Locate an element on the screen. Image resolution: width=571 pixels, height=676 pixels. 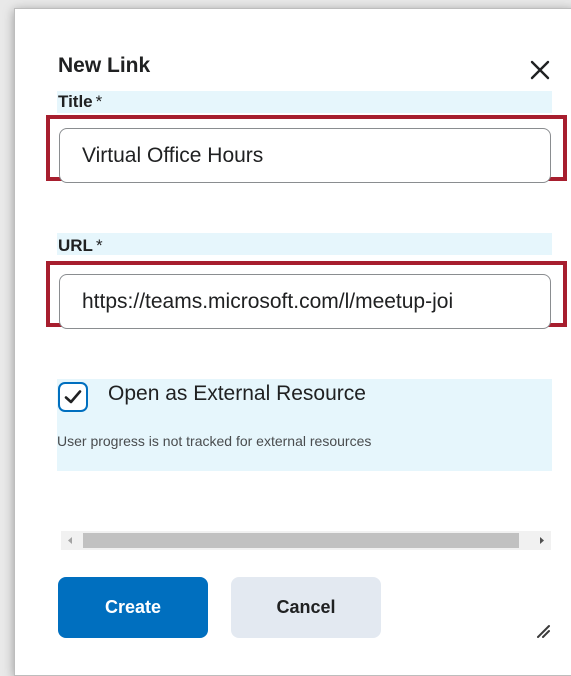
scroll-right-icon is located at coordinates (541, 540).